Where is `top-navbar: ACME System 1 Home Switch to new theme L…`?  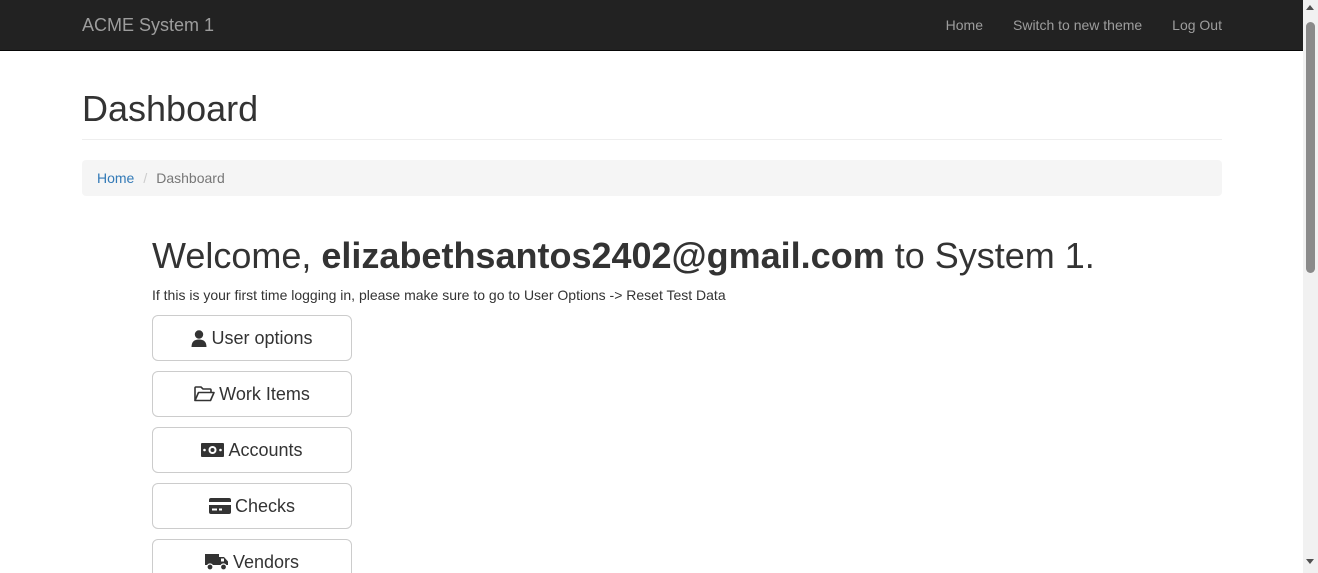
top-navbar: ACME System 1 Home Switch to new theme L… is located at coordinates (651, 25).